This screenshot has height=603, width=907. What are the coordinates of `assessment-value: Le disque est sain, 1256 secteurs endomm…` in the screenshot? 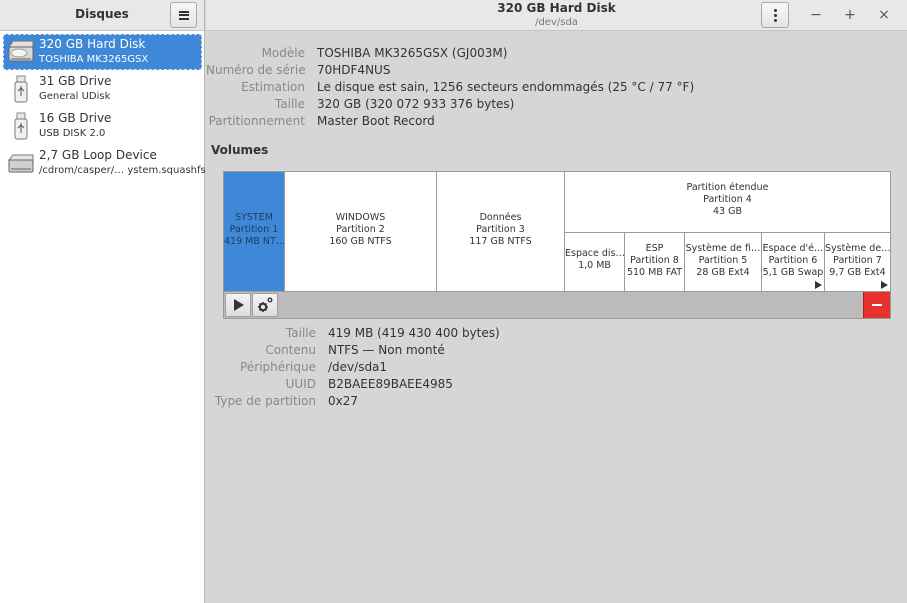 It's located at (506, 87).